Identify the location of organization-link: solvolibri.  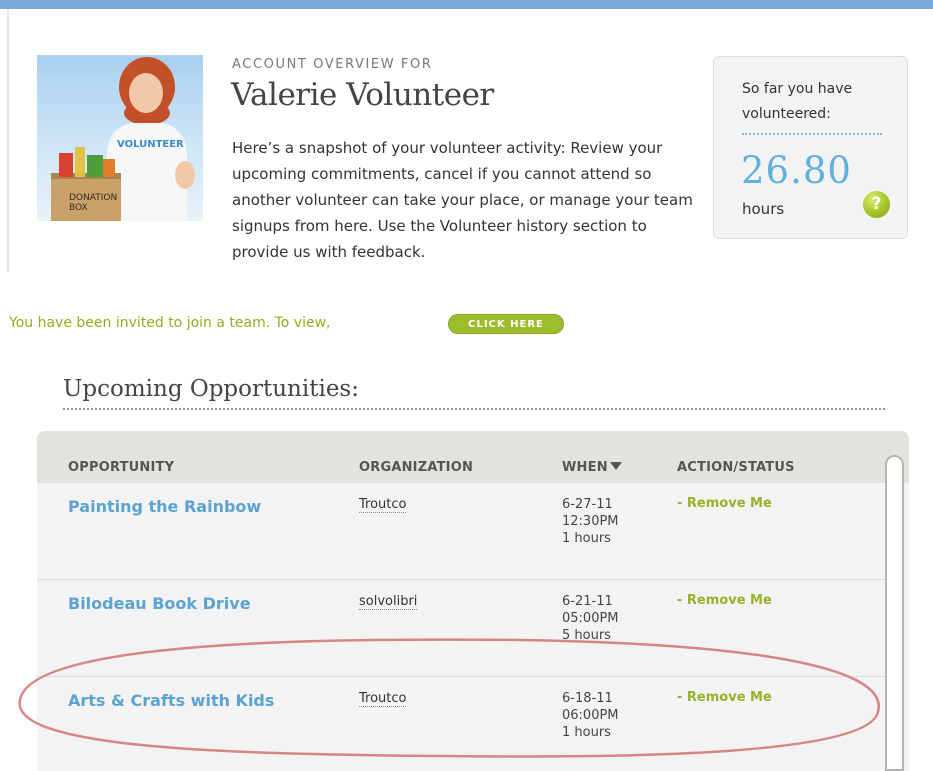
(388, 602).